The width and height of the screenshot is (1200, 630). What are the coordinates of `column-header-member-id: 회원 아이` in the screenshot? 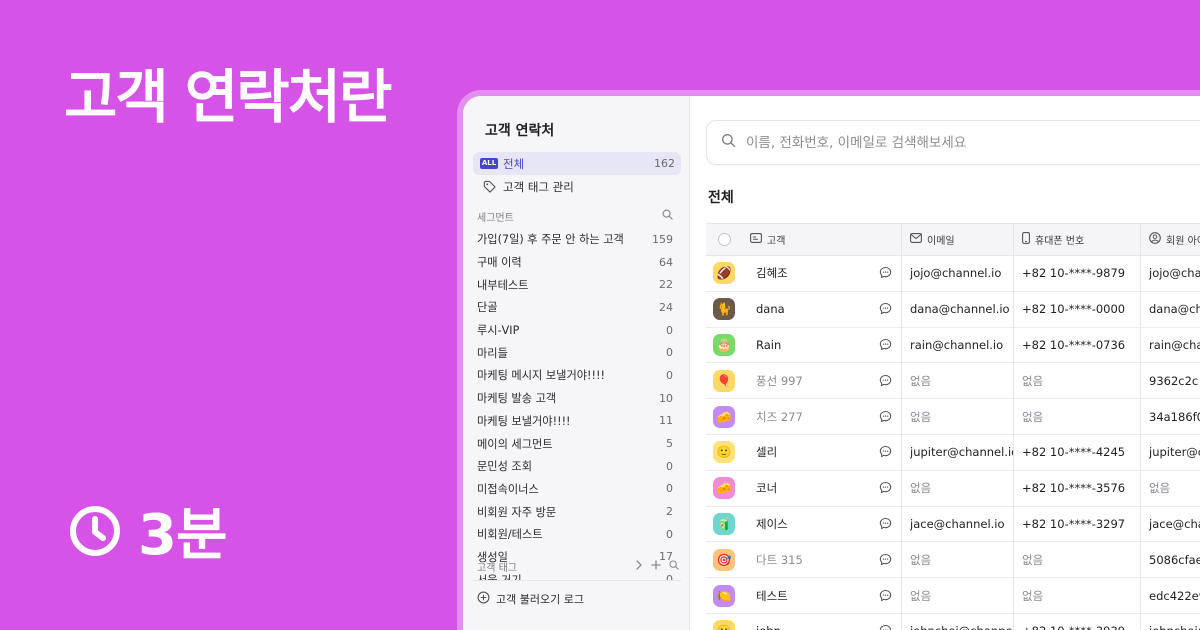 It's located at (1170, 239).